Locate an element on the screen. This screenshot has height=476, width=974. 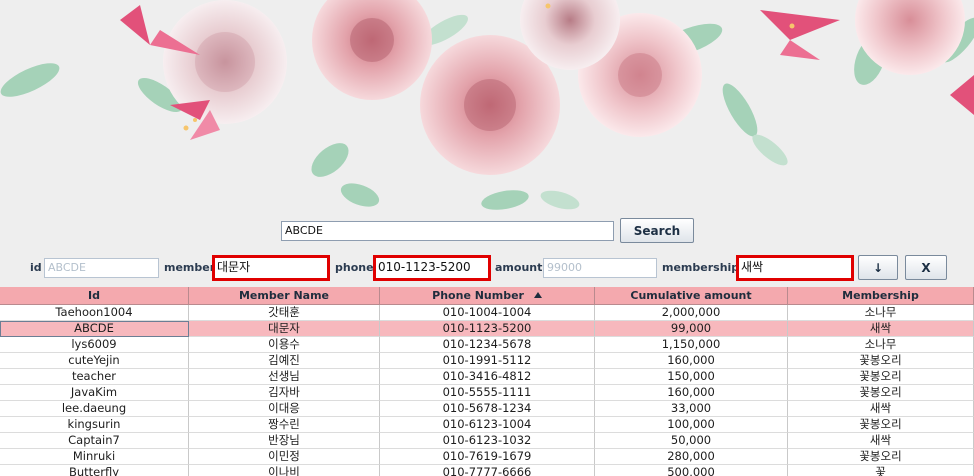
table-row: Minruki 이민정 010-7619-1679 280,000 꽃봉오리 is located at coordinates (487, 457).